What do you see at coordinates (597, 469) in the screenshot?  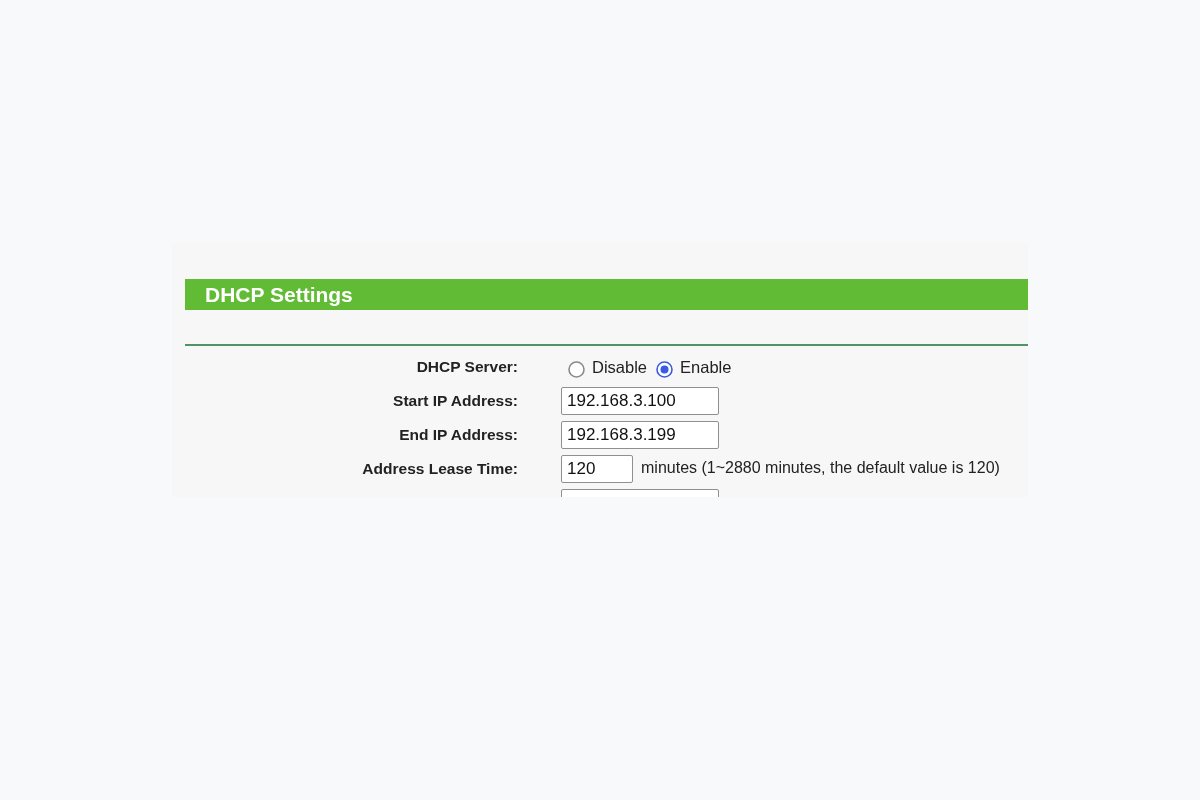 I see `input-field: 120` at bounding box center [597, 469].